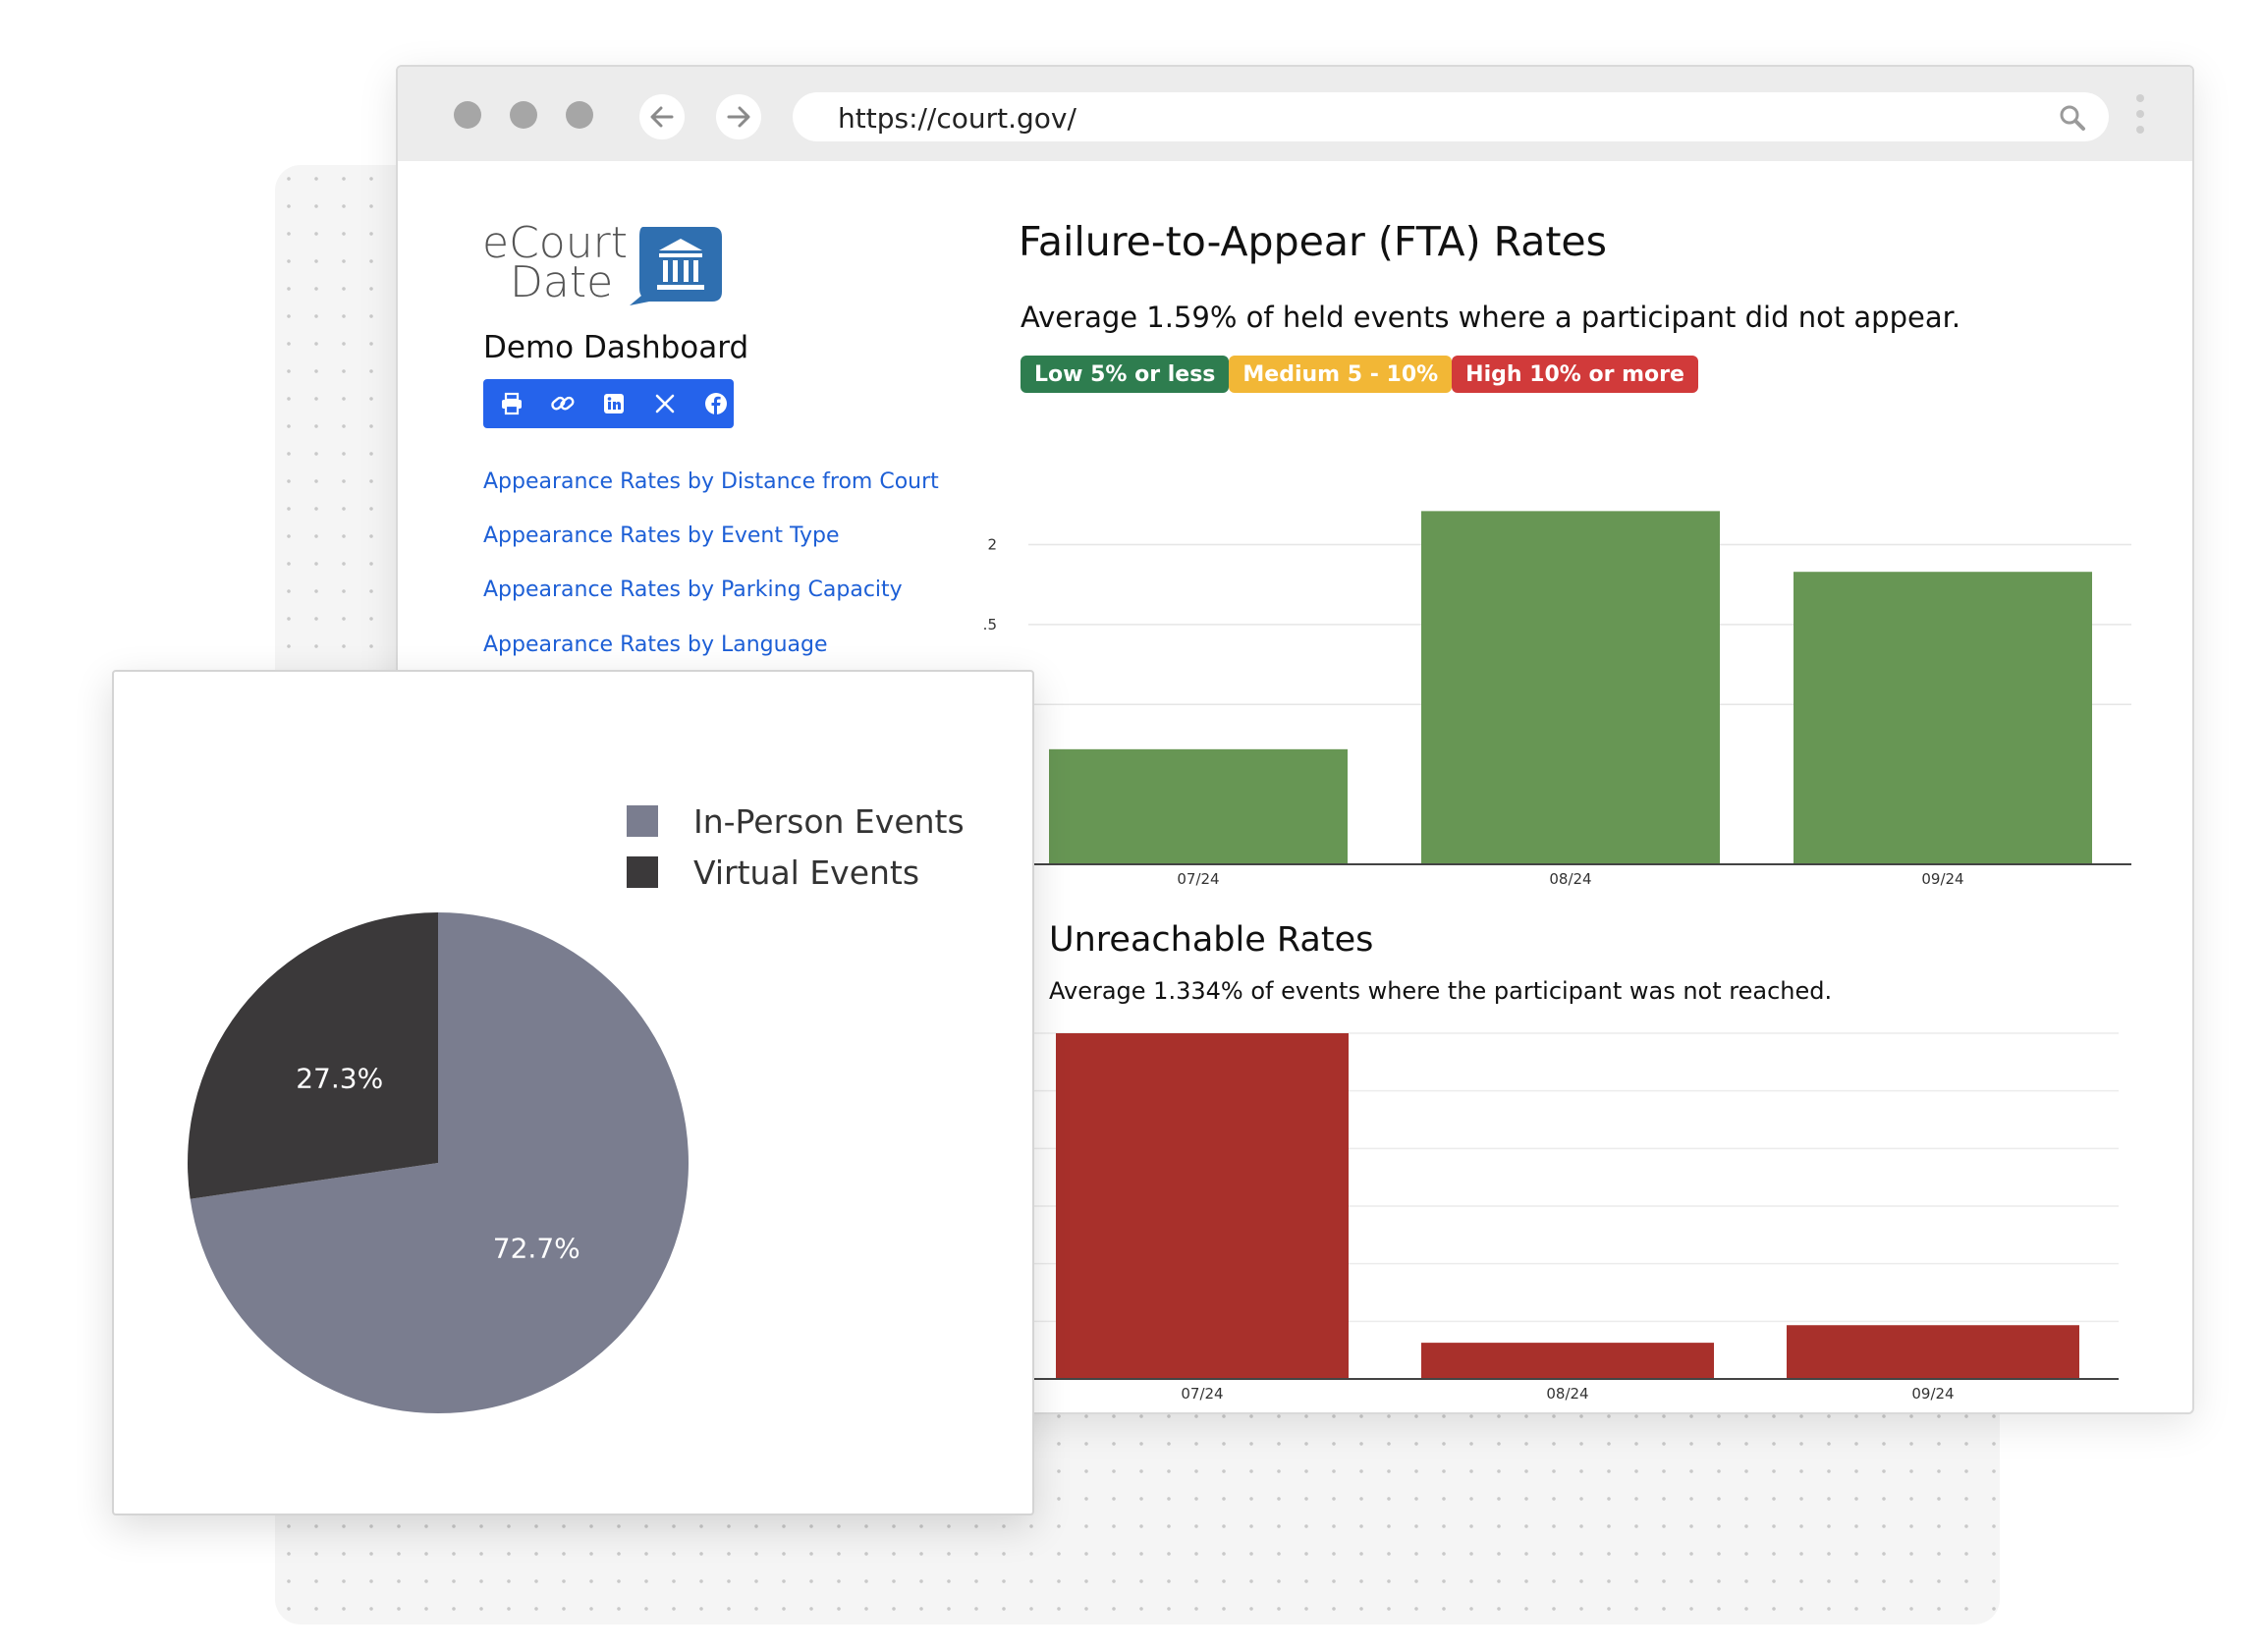  I want to click on x-icon, so click(665, 403).